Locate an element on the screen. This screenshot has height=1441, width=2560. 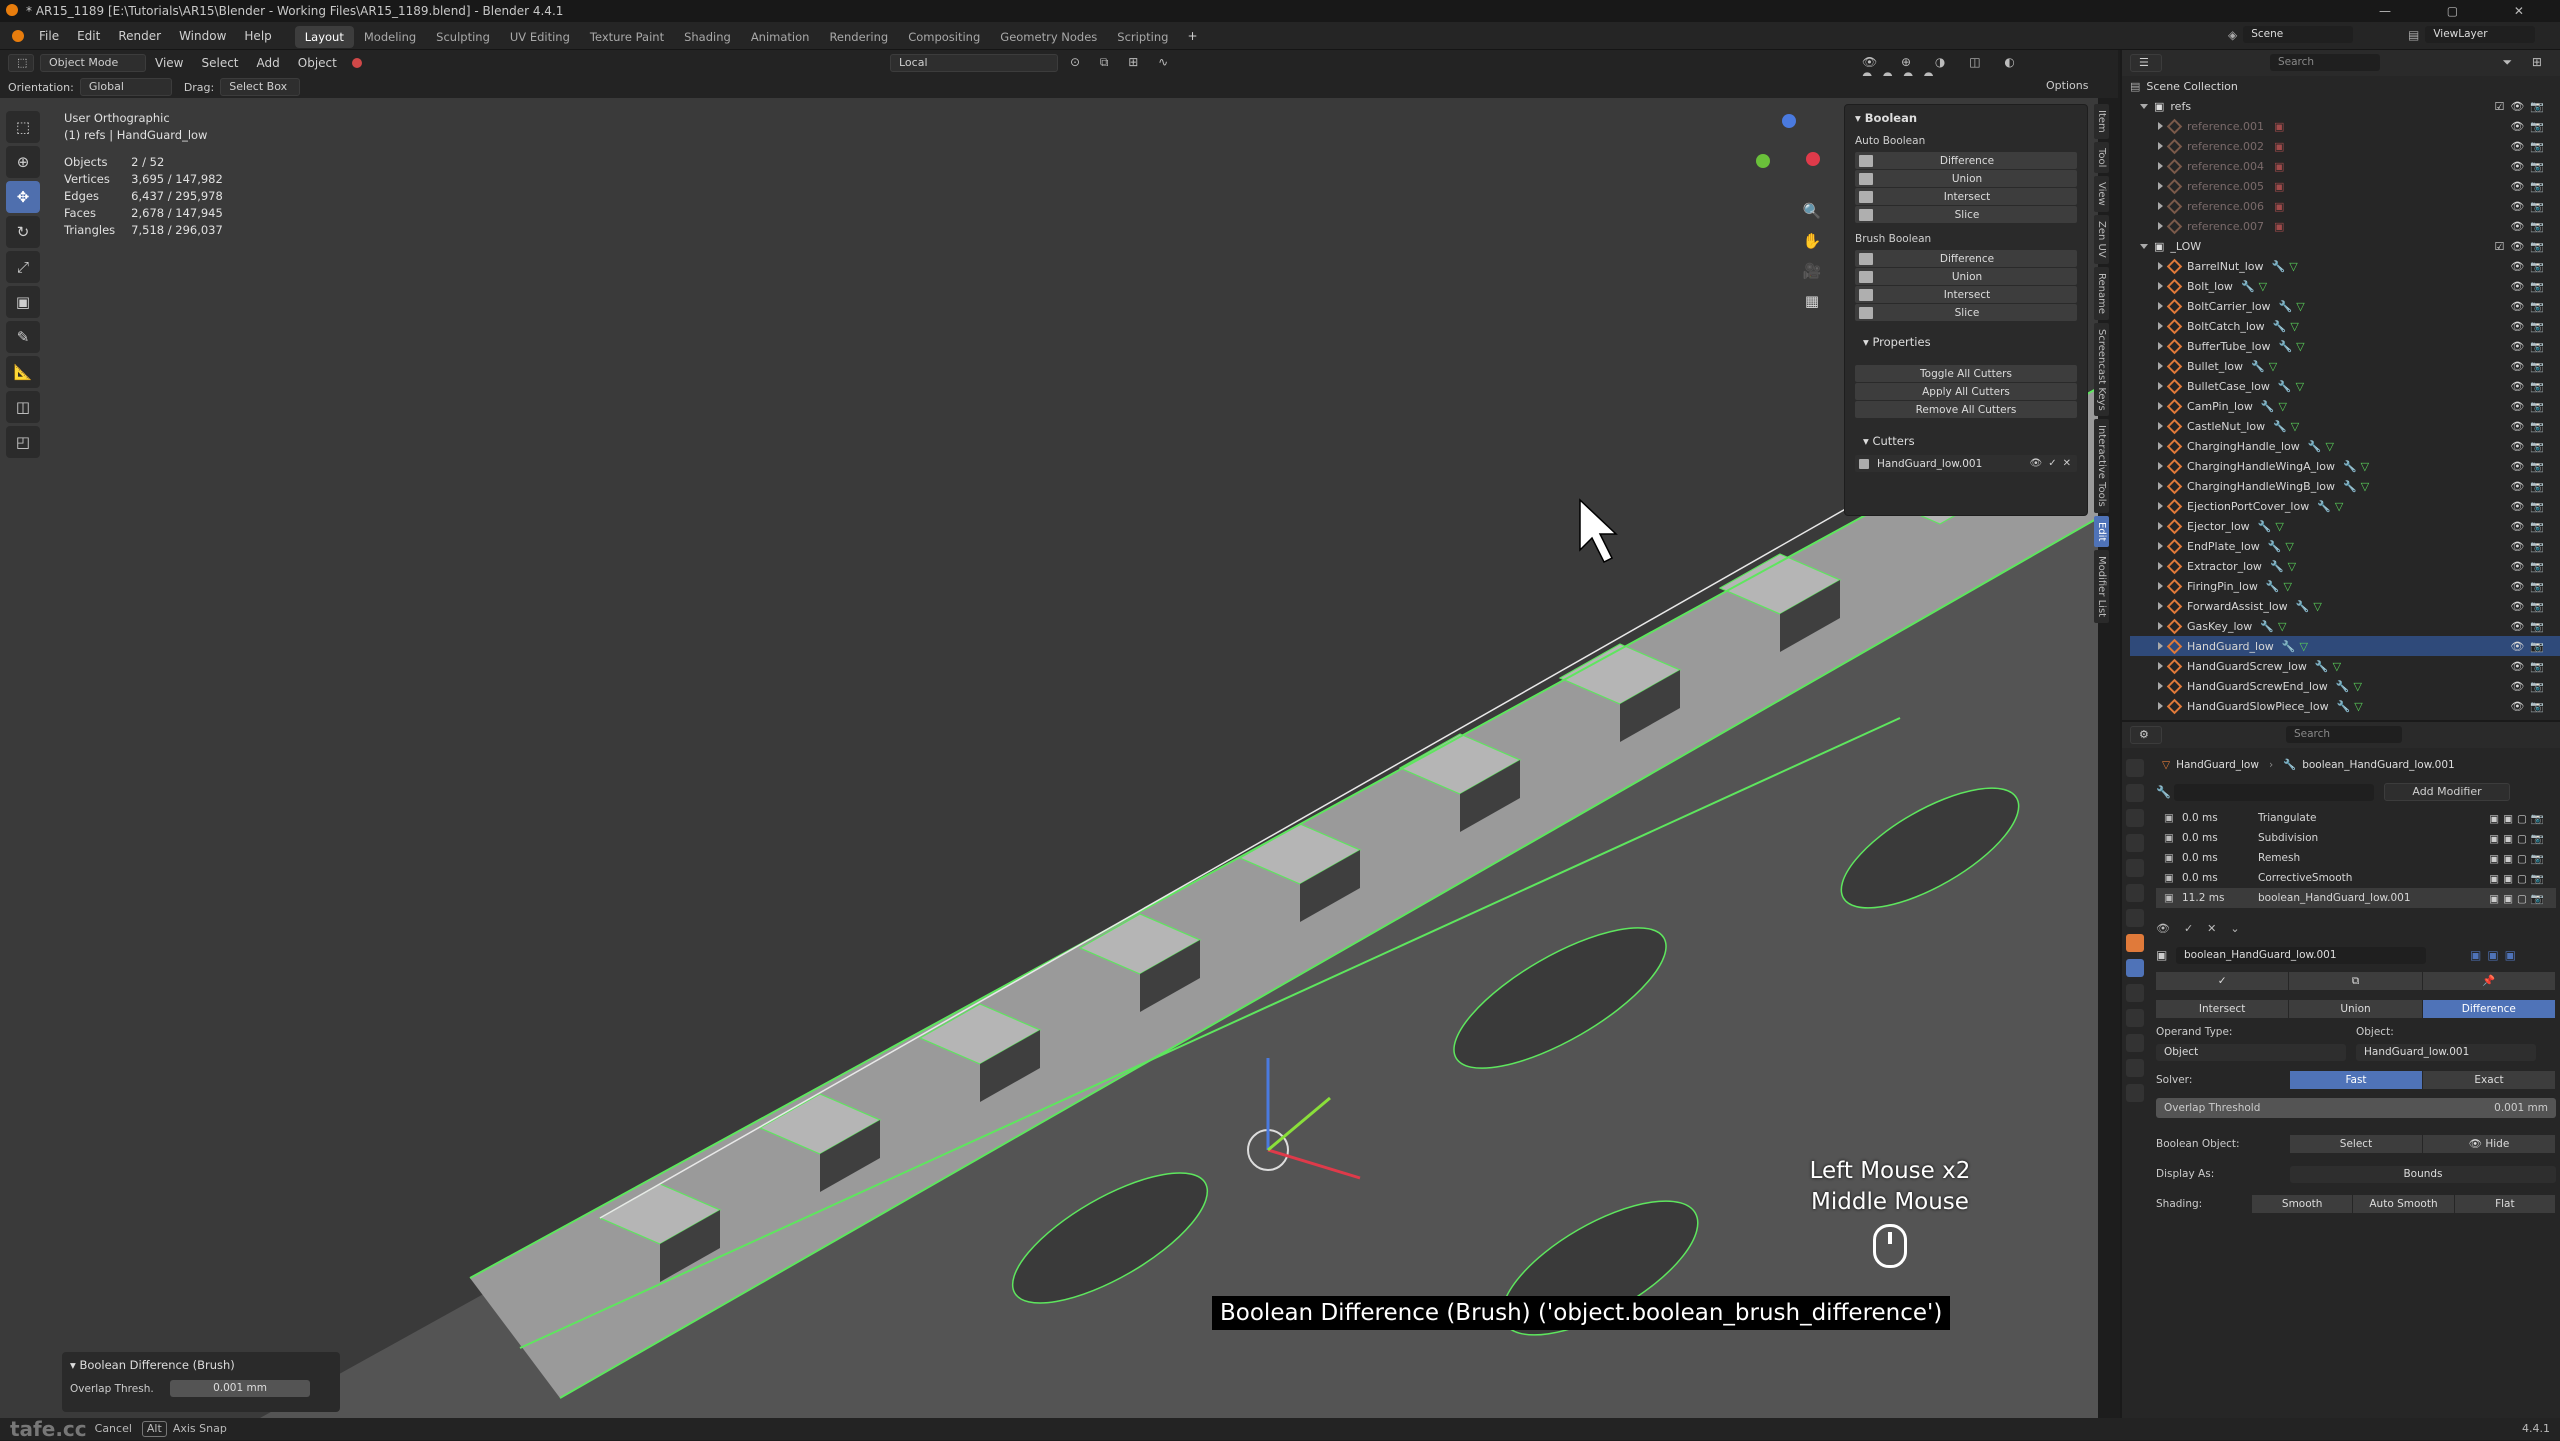
cursor-tool-icon: ⊕ is located at coordinates (23, 162).